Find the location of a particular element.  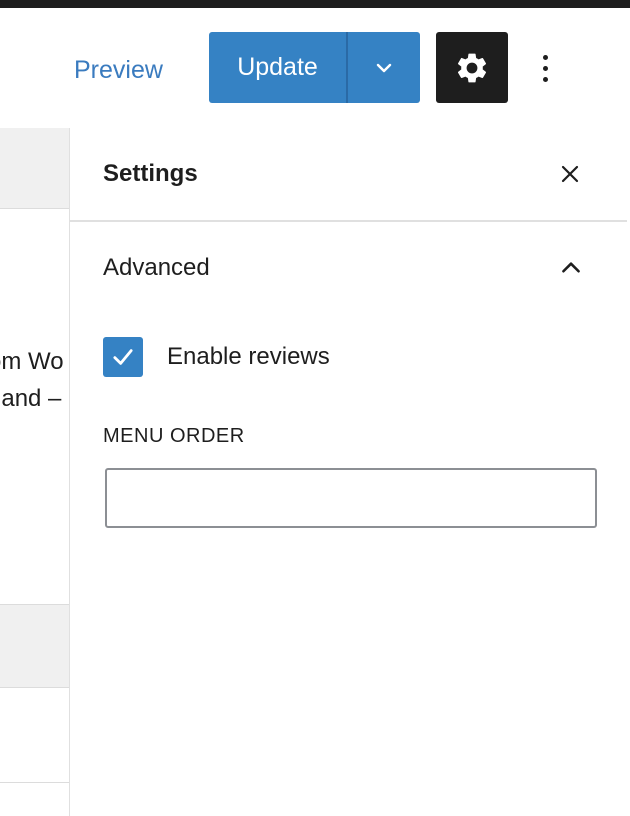

preview-button: Preview is located at coordinates (118, 70).